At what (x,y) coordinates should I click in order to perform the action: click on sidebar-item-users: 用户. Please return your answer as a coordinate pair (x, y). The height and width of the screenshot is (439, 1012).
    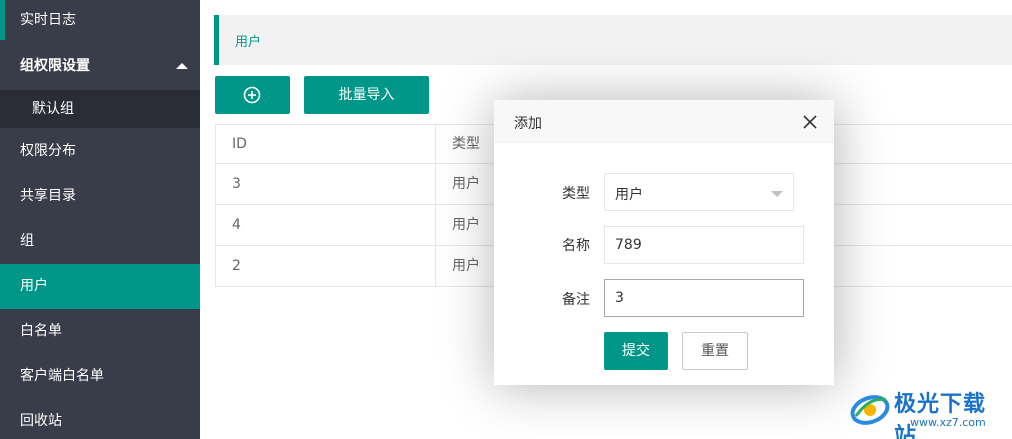
    Looking at the image, I should click on (100, 286).